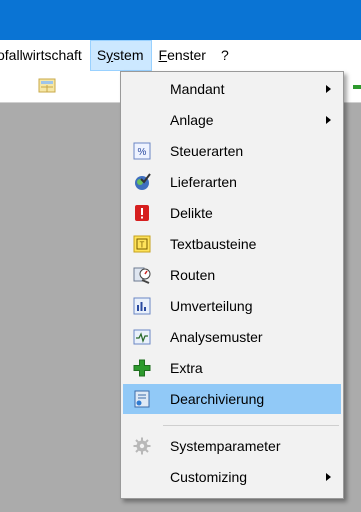 The height and width of the screenshot is (512, 361). Describe the element at coordinates (225, 446) in the screenshot. I see `menu-item-label: Systemparameter` at that location.